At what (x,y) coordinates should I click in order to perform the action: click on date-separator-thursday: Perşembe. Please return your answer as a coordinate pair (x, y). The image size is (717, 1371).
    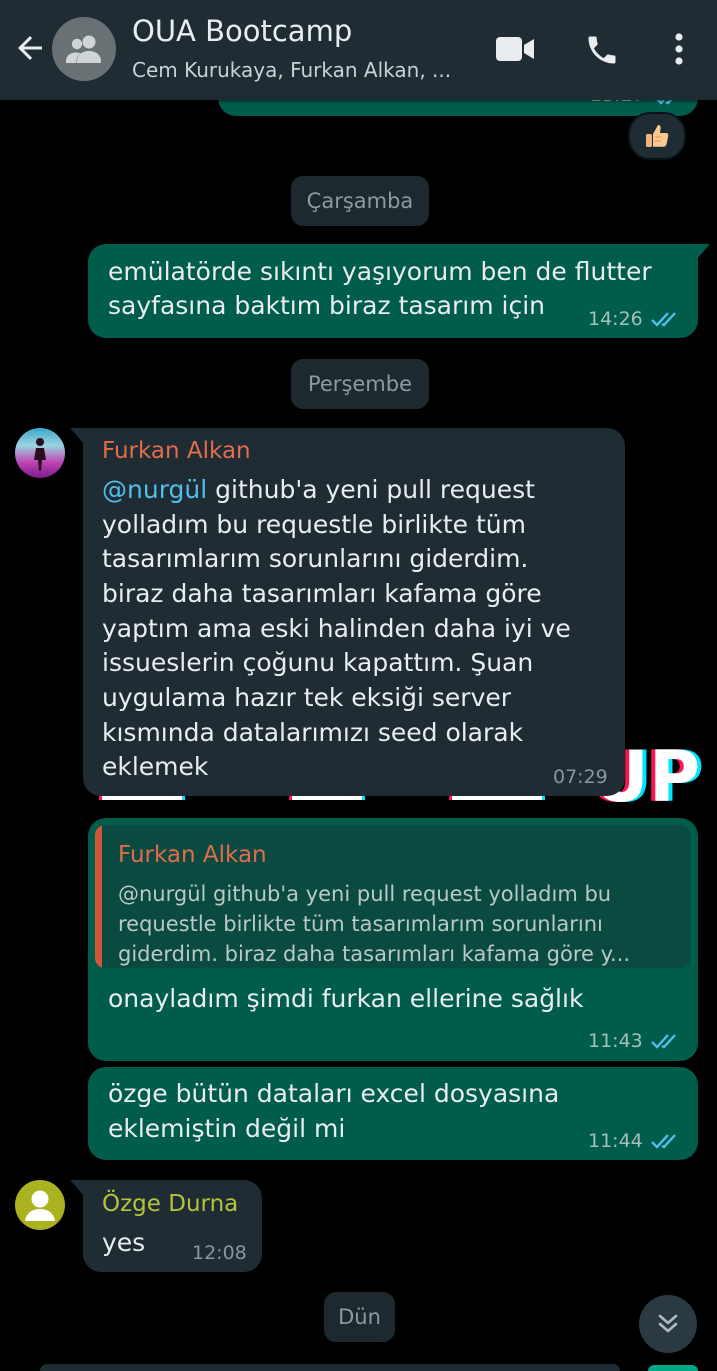
    Looking at the image, I should click on (360, 384).